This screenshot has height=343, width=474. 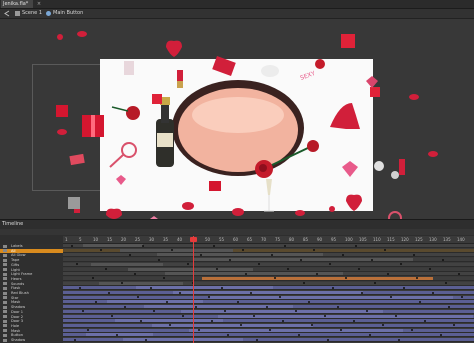 What do you see at coordinates (31, 317) in the screenshot?
I see `layer-row: Door 2` at bounding box center [31, 317].